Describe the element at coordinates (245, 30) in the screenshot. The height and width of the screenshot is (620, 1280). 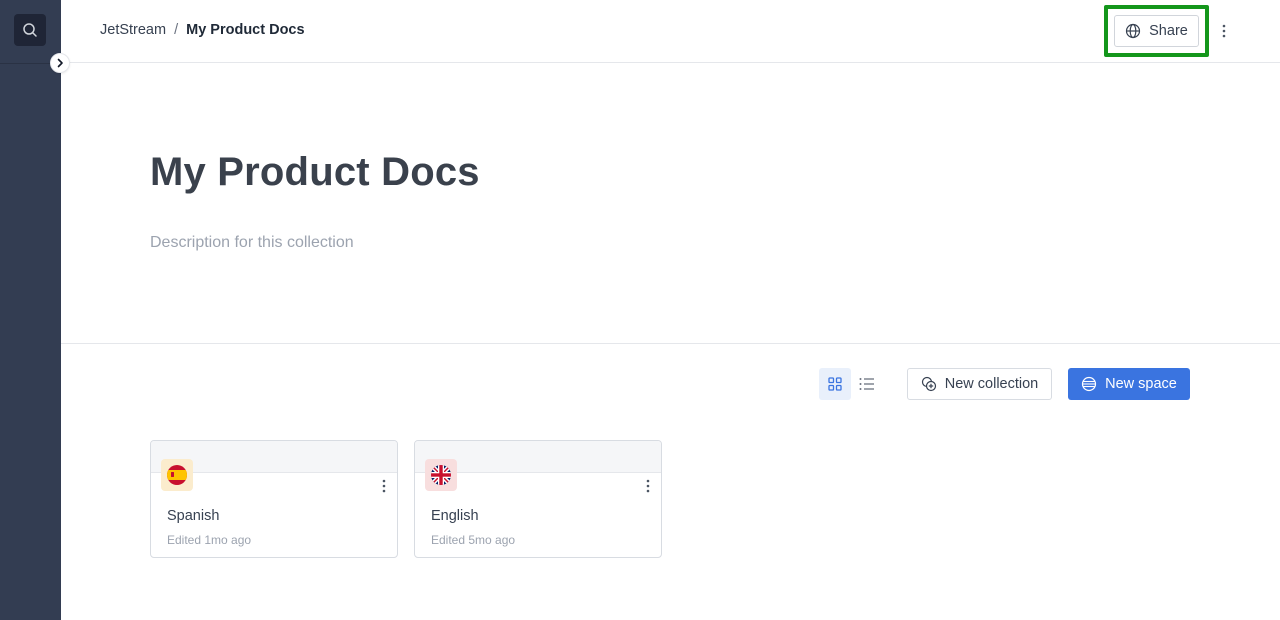
I see `breadcrumb-current: My Product Docs` at that location.